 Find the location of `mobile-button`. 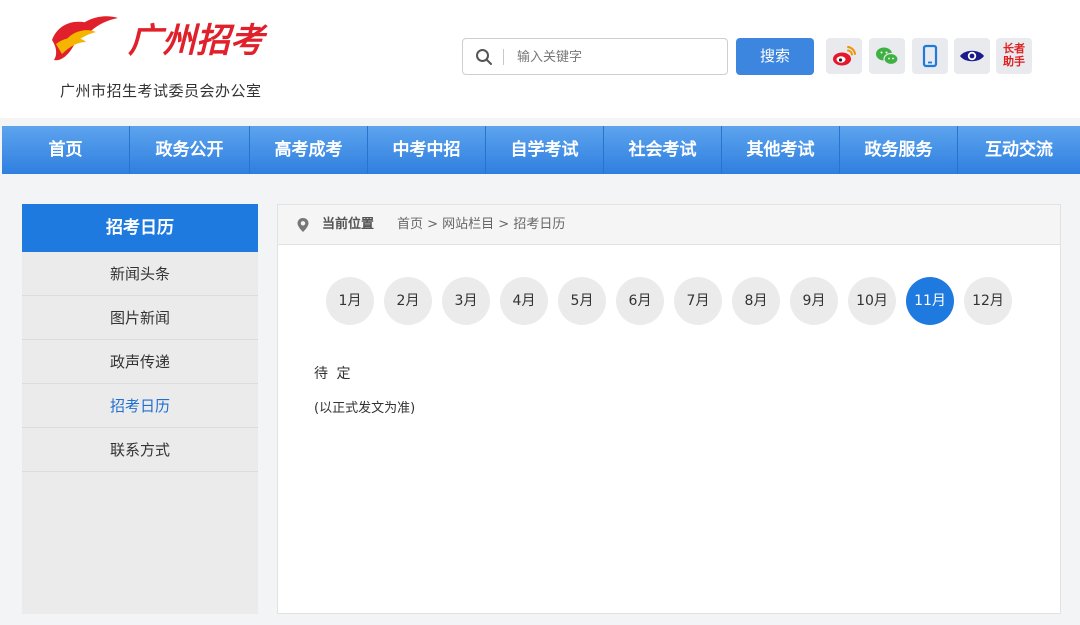

mobile-button is located at coordinates (930, 56).